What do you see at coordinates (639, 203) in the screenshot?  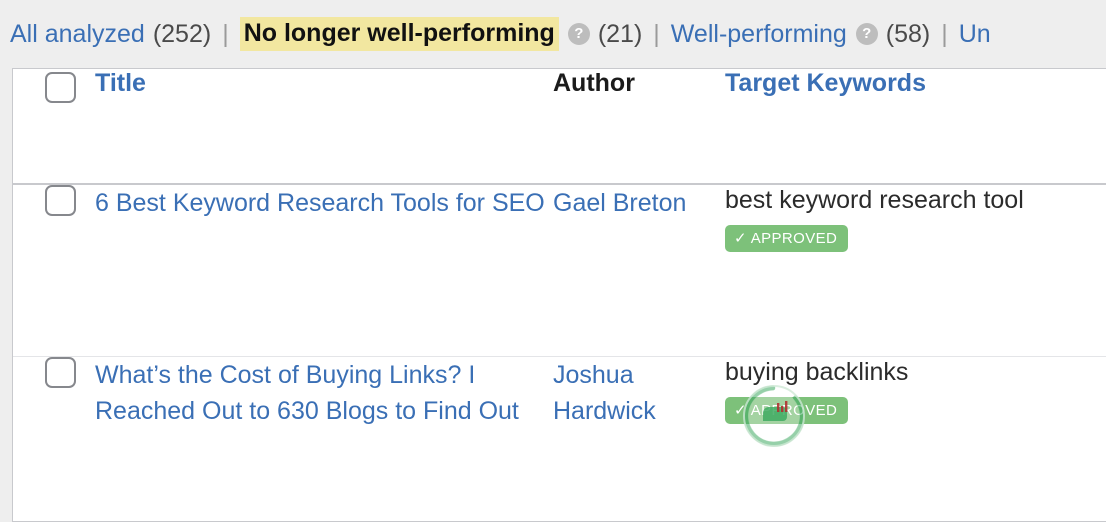 I see `post-author-link: Gael Breton` at bounding box center [639, 203].